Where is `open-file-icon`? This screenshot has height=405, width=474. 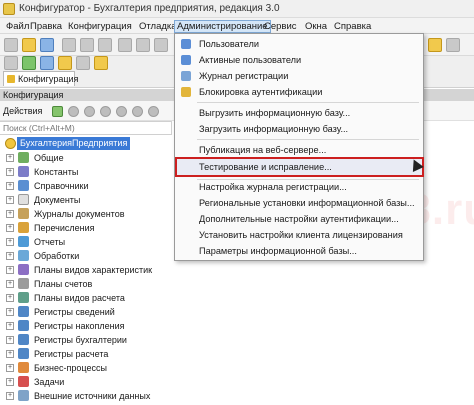 open-file-icon is located at coordinates (29, 45).